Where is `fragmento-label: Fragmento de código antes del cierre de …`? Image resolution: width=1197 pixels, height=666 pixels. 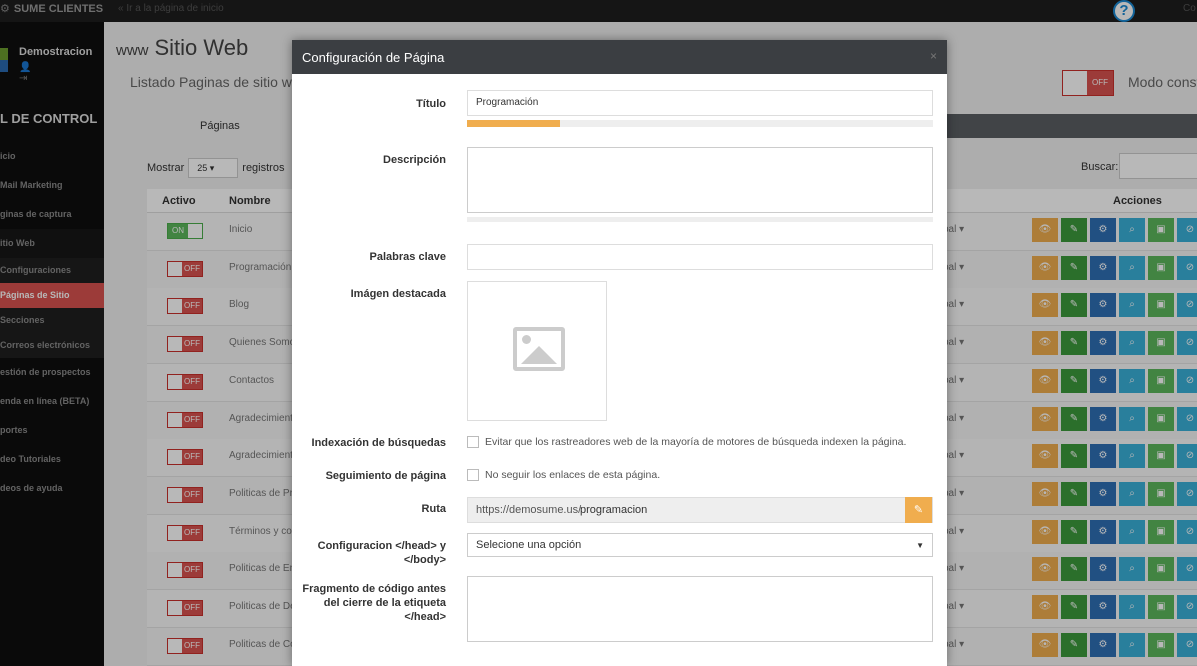 fragmento-label: Fragmento de código antes del cierre de … is located at coordinates (374, 603).